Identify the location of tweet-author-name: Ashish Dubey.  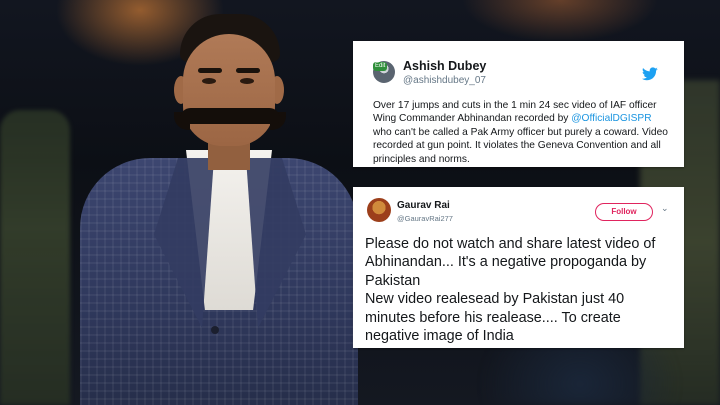
(444, 66).